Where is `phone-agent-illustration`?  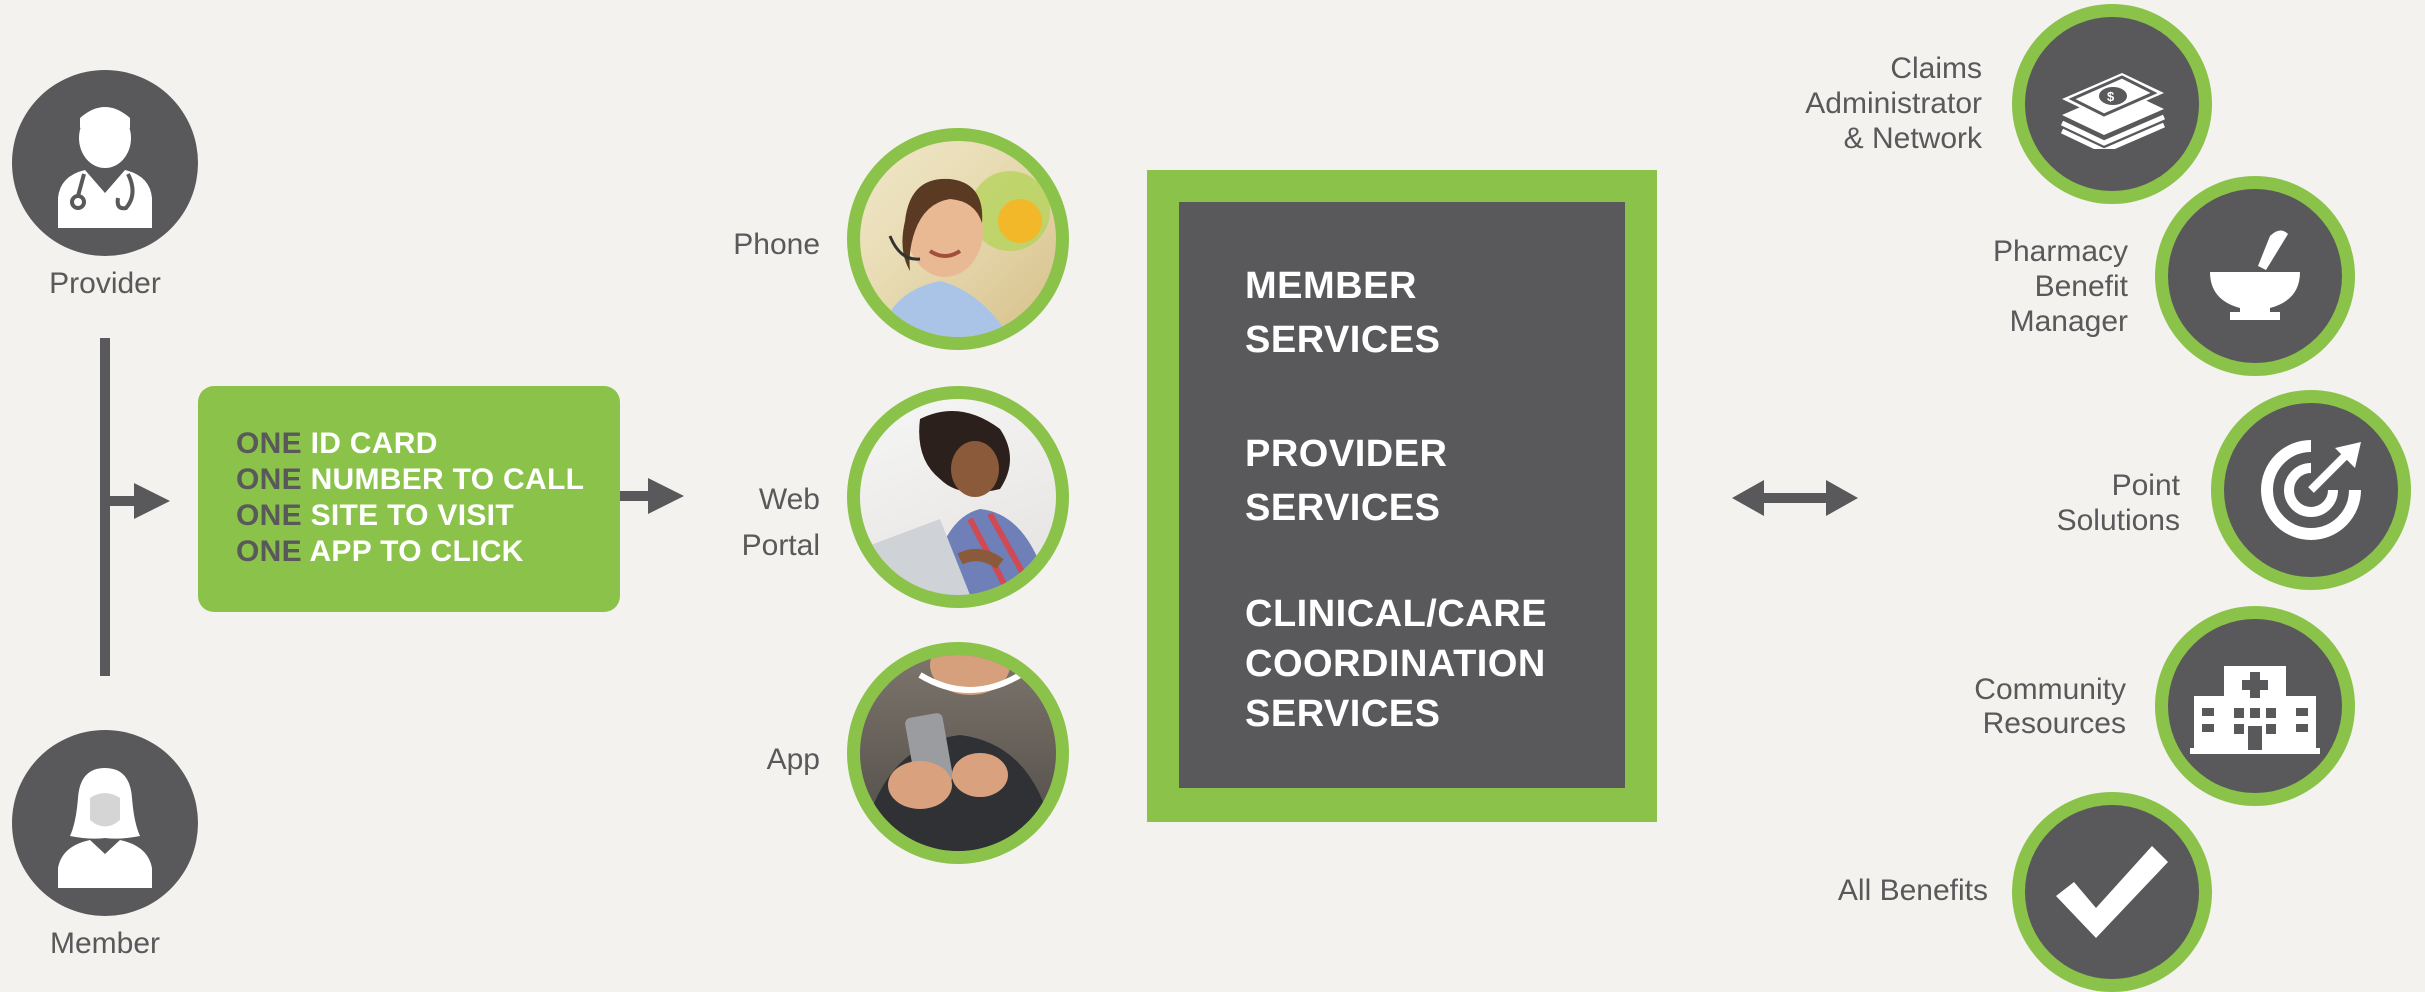 phone-agent-illustration is located at coordinates (965, 254).